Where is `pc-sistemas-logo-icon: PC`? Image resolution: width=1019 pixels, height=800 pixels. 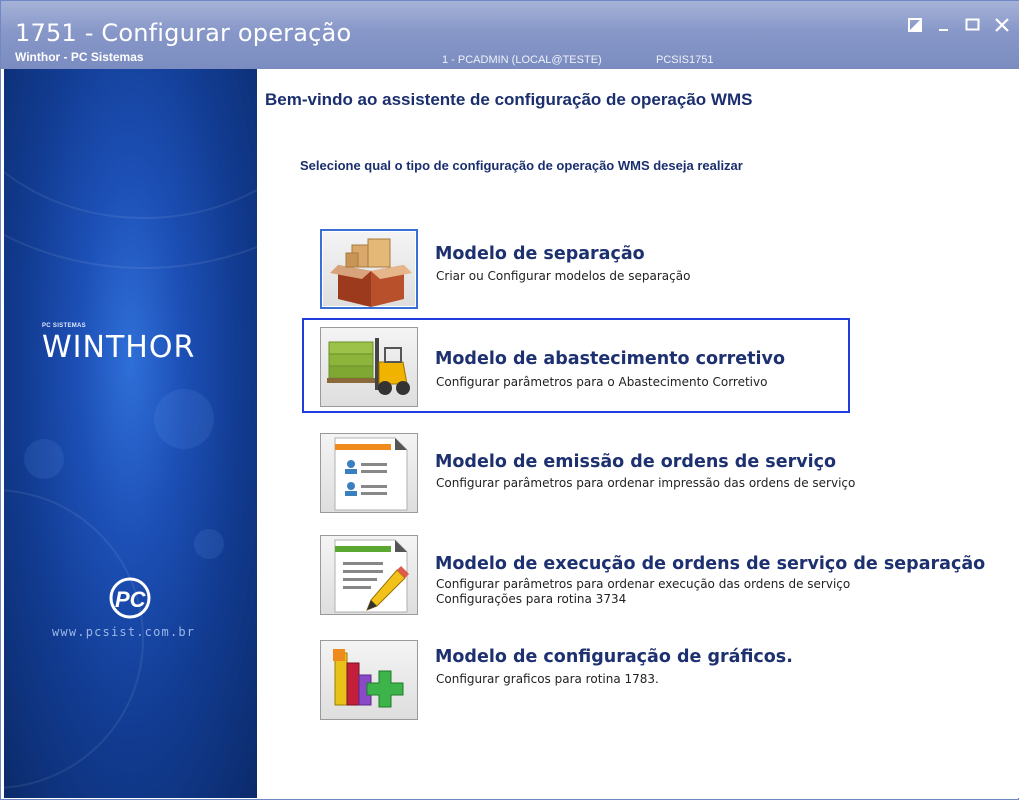 pc-sistemas-logo-icon: PC is located at coordinates (130, 599).